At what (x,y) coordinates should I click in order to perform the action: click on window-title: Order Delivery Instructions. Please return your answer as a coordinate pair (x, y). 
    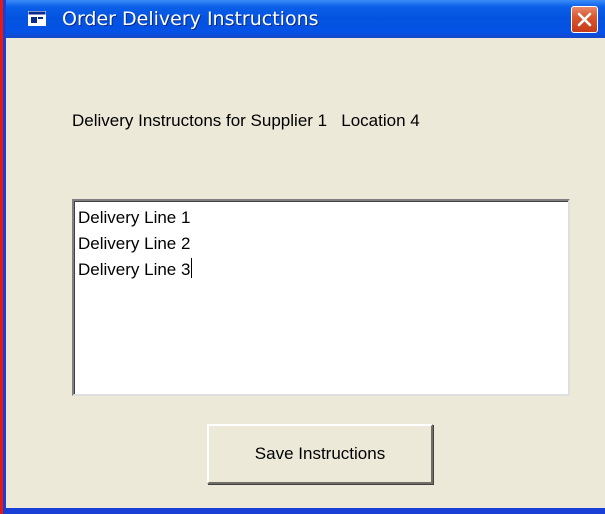
    Looking at the image, I should click on (190, 19).